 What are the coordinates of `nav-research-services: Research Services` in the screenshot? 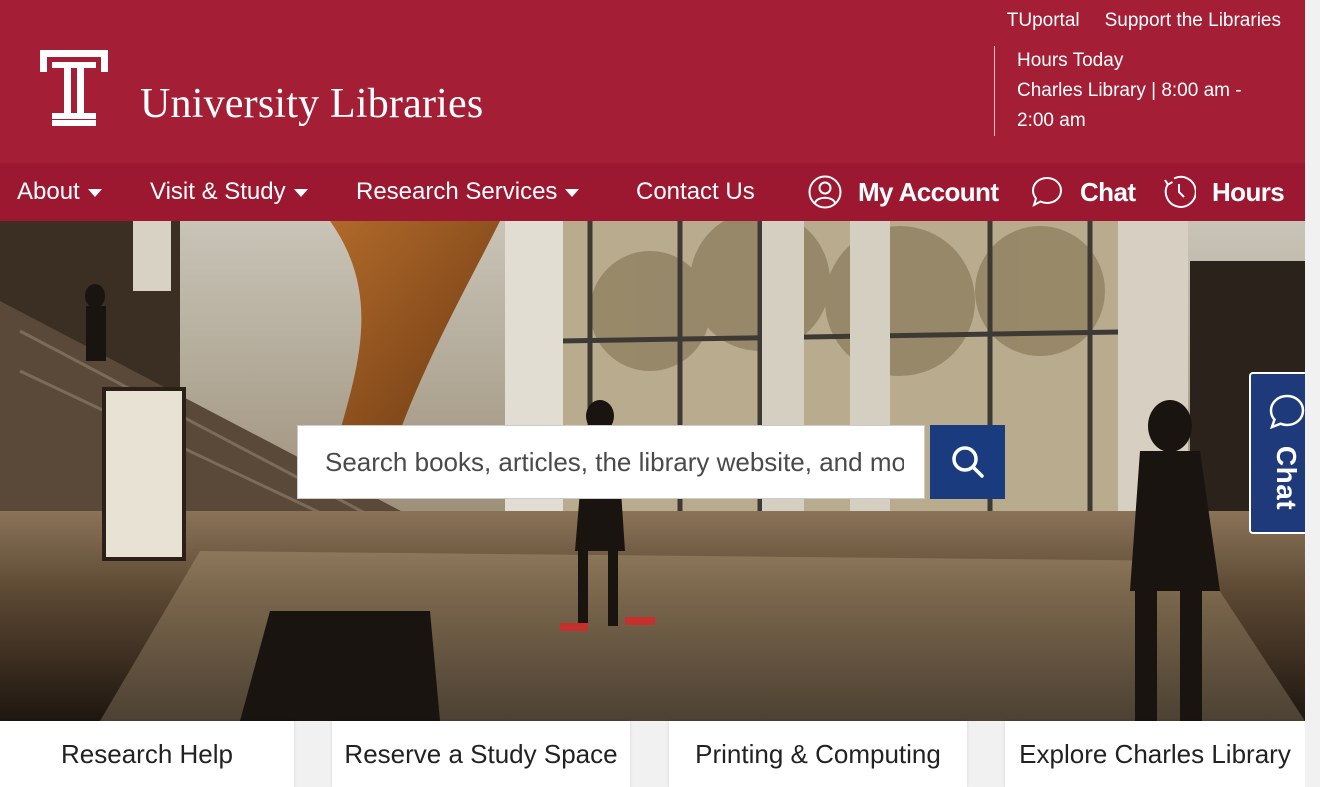 It's located at (468, 192).